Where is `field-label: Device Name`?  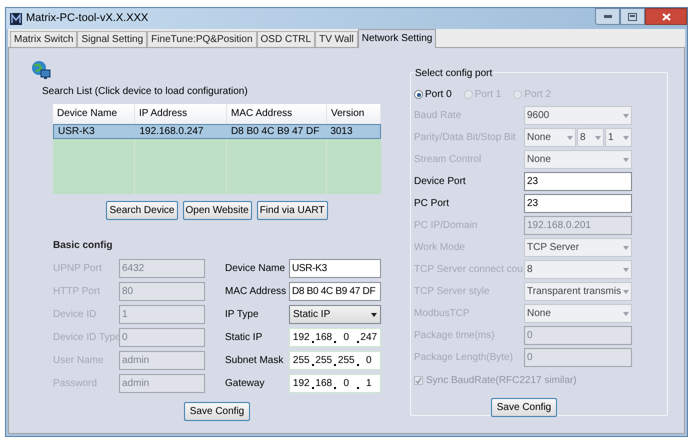
field-label: Device Name is located at coordinates (255, 269).